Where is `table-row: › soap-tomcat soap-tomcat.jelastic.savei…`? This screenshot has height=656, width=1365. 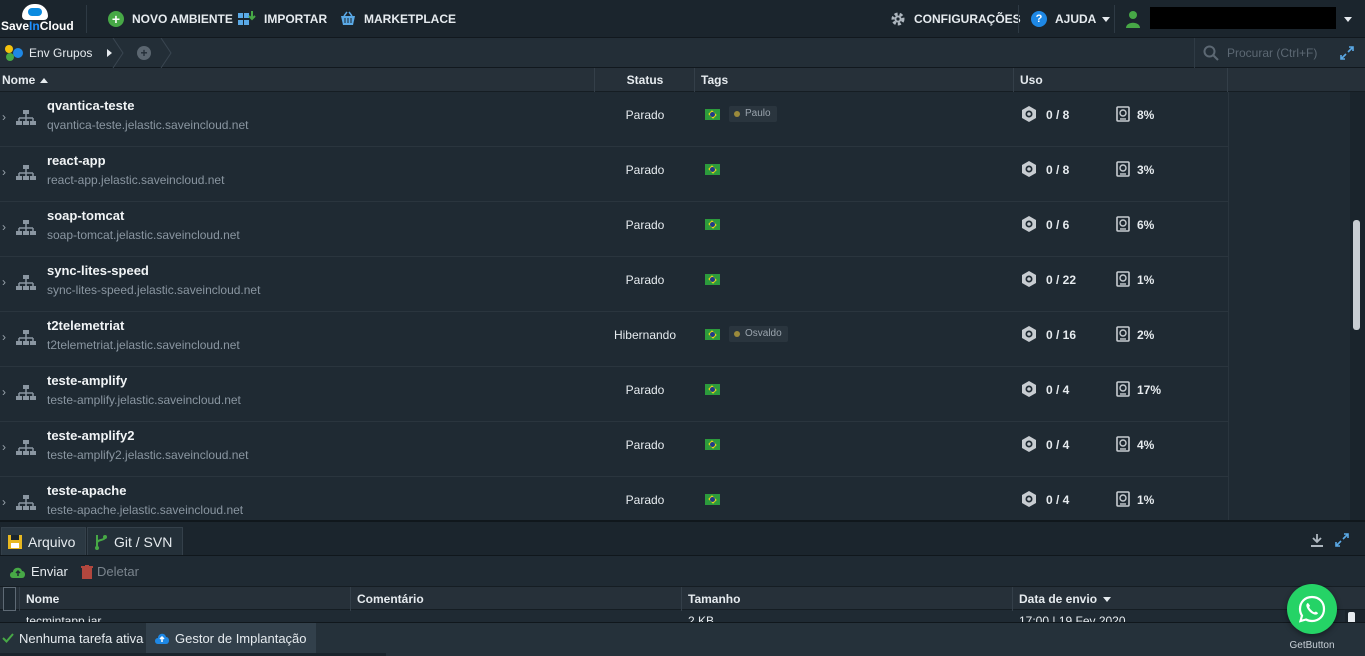 table-row: › soap-tomcat soap-tomcat.jelastic.savei… is located at coordinates (614, 229).